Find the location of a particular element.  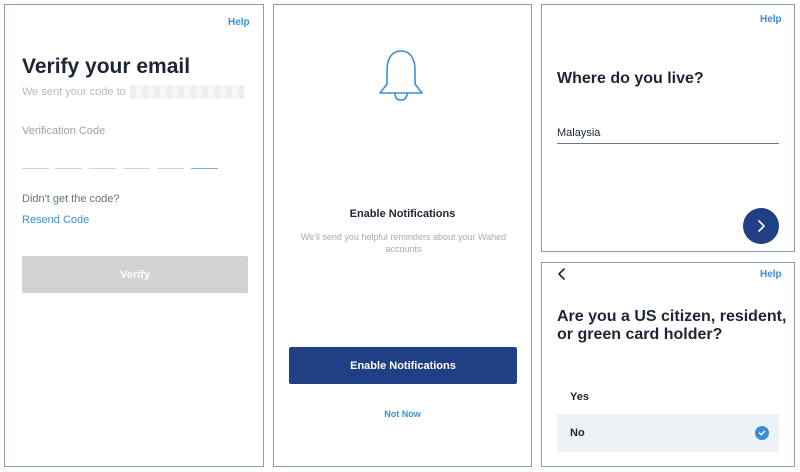

resend-prompt: Didn't get the code? is located at coordinates (71, 199).